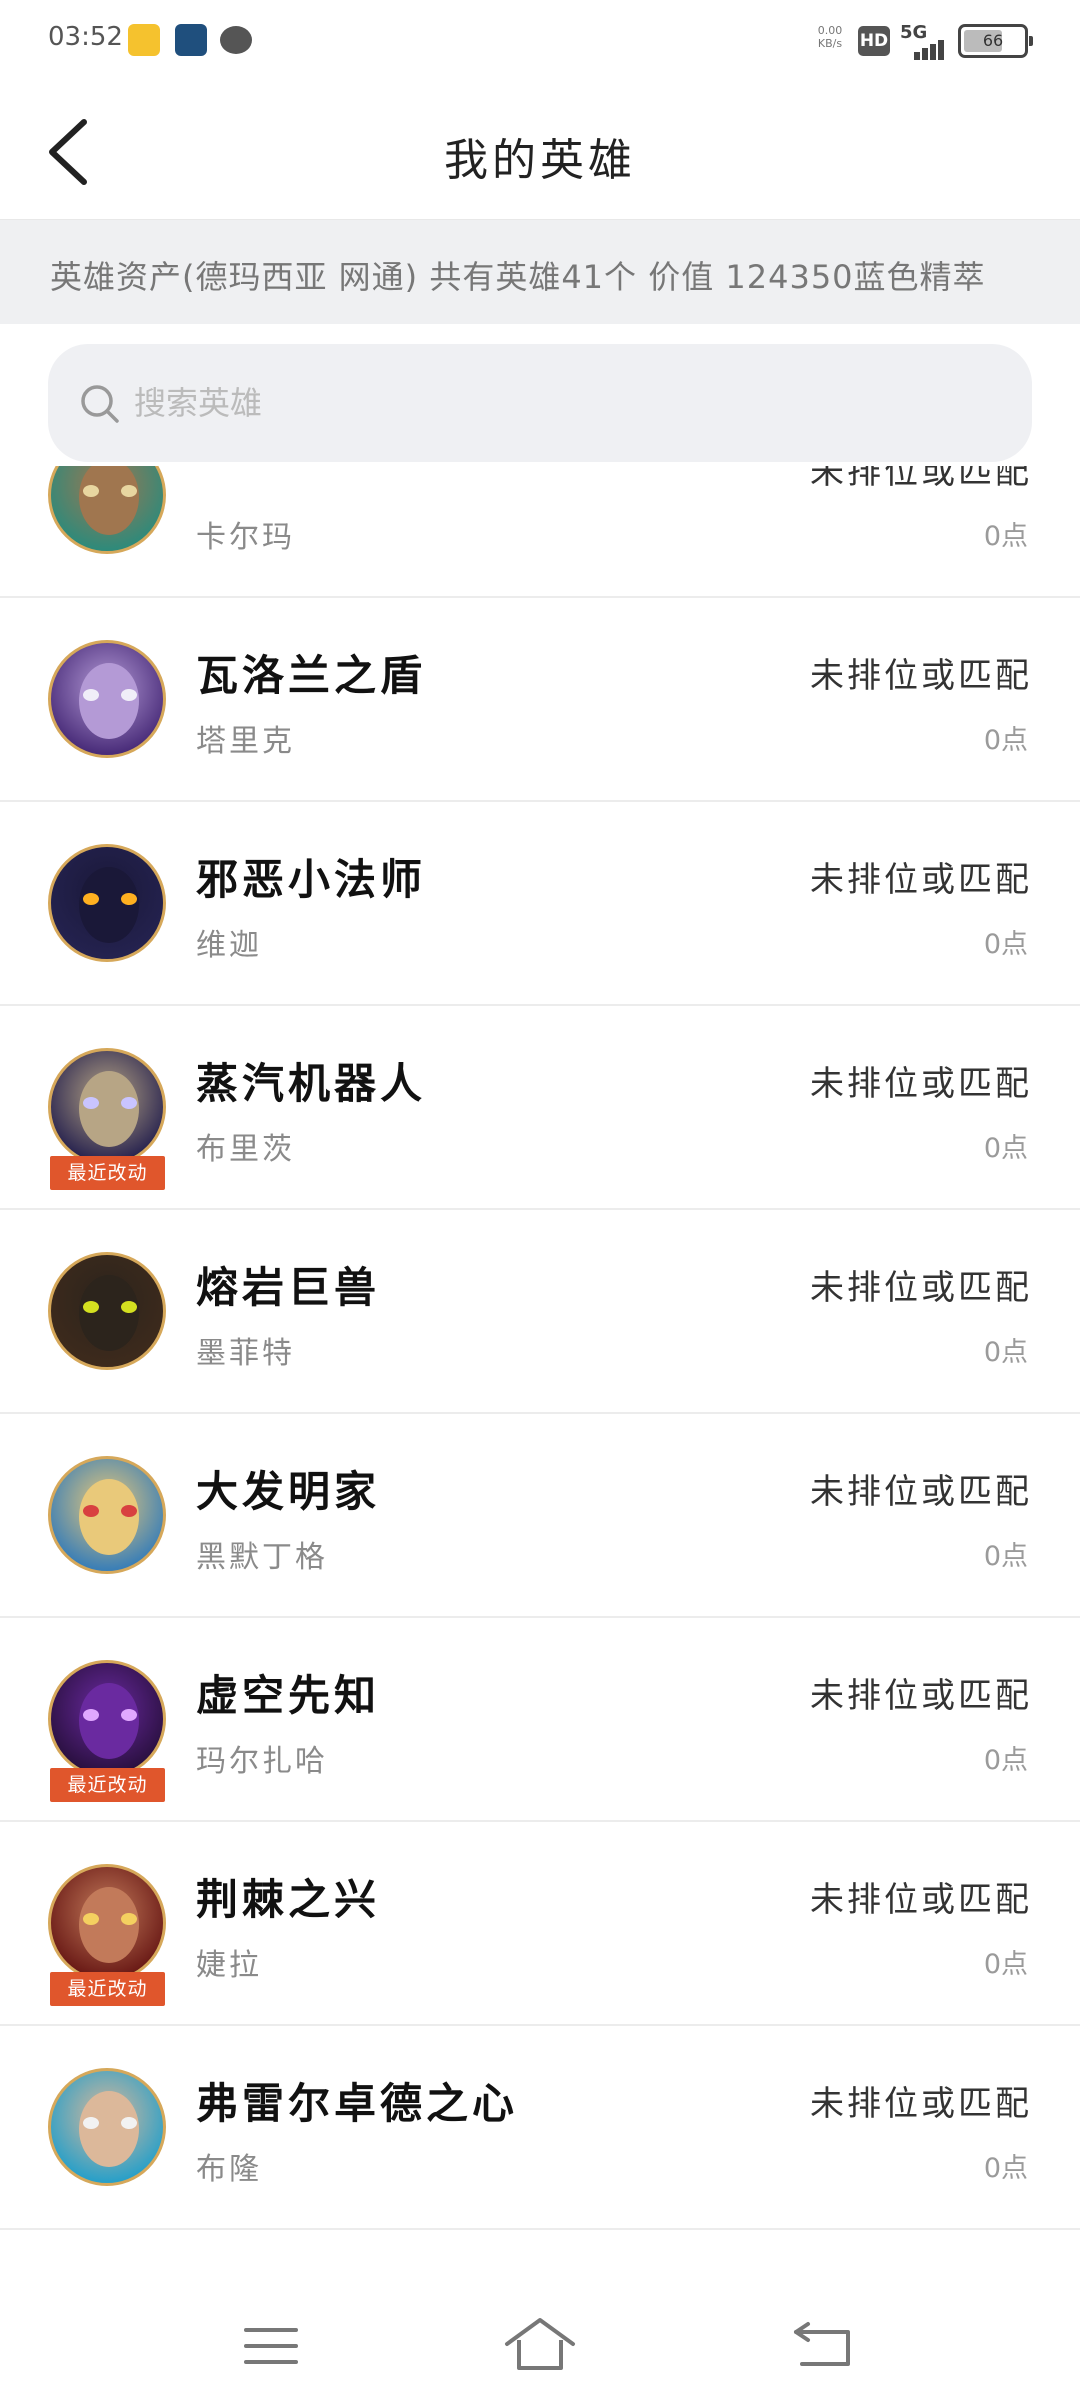 The width and height of the screenshot is (1080, 2408). Describe the element at coordinates (540, 2128) in the screenshot. I see `hero-row: 弗雷尔卓德之心布隆 未排位或匹配 0点` at that location.